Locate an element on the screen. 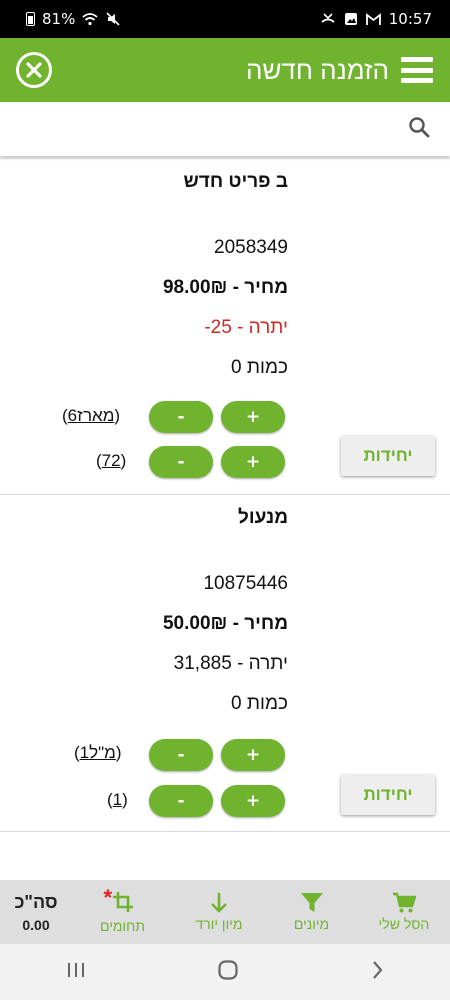 This screenshot has width=450, height=1000. status-right: 10:57 is located at coordinates (376, 19).